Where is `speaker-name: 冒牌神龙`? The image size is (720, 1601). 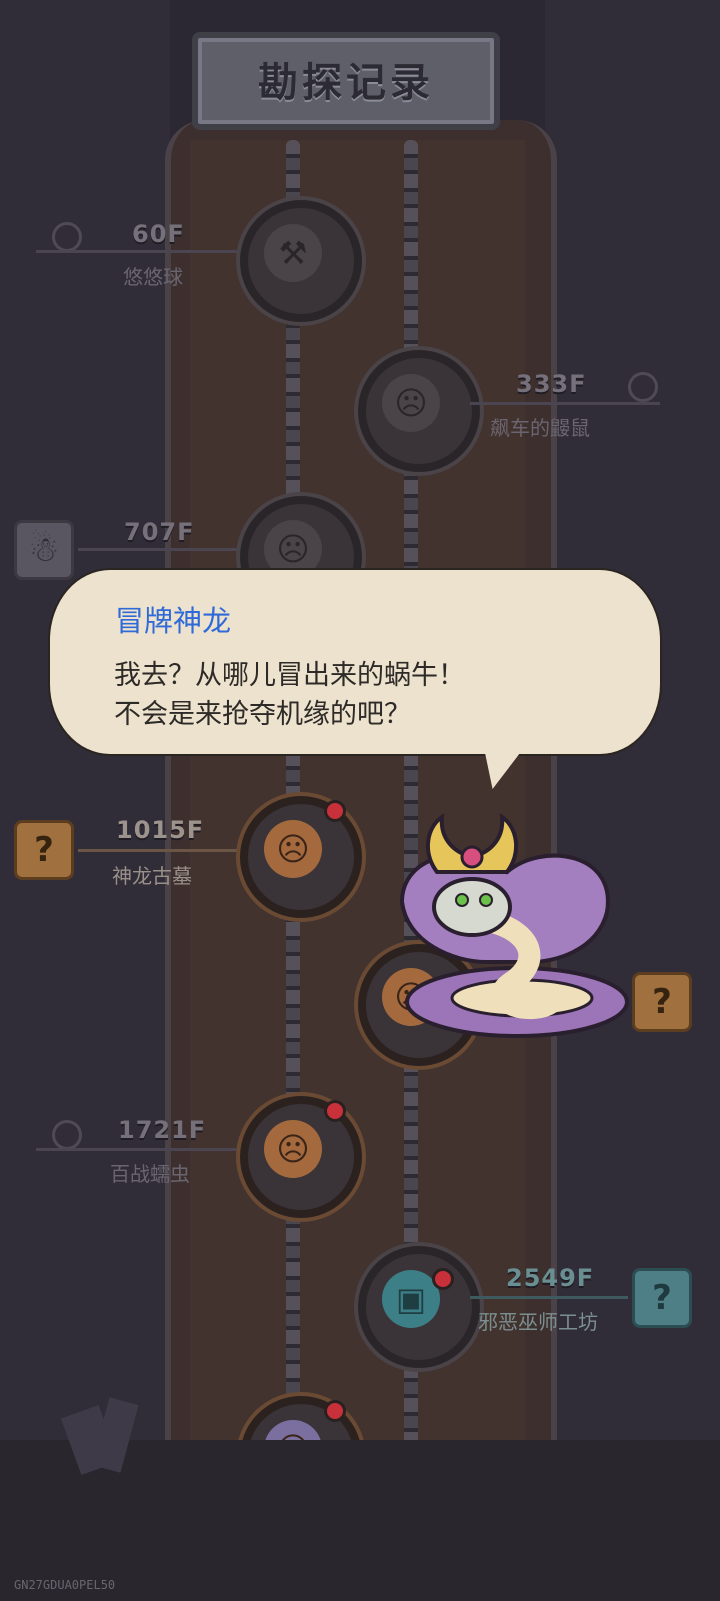 speaker-name: 冒牌神龙 is located at coordinates (173, 621).